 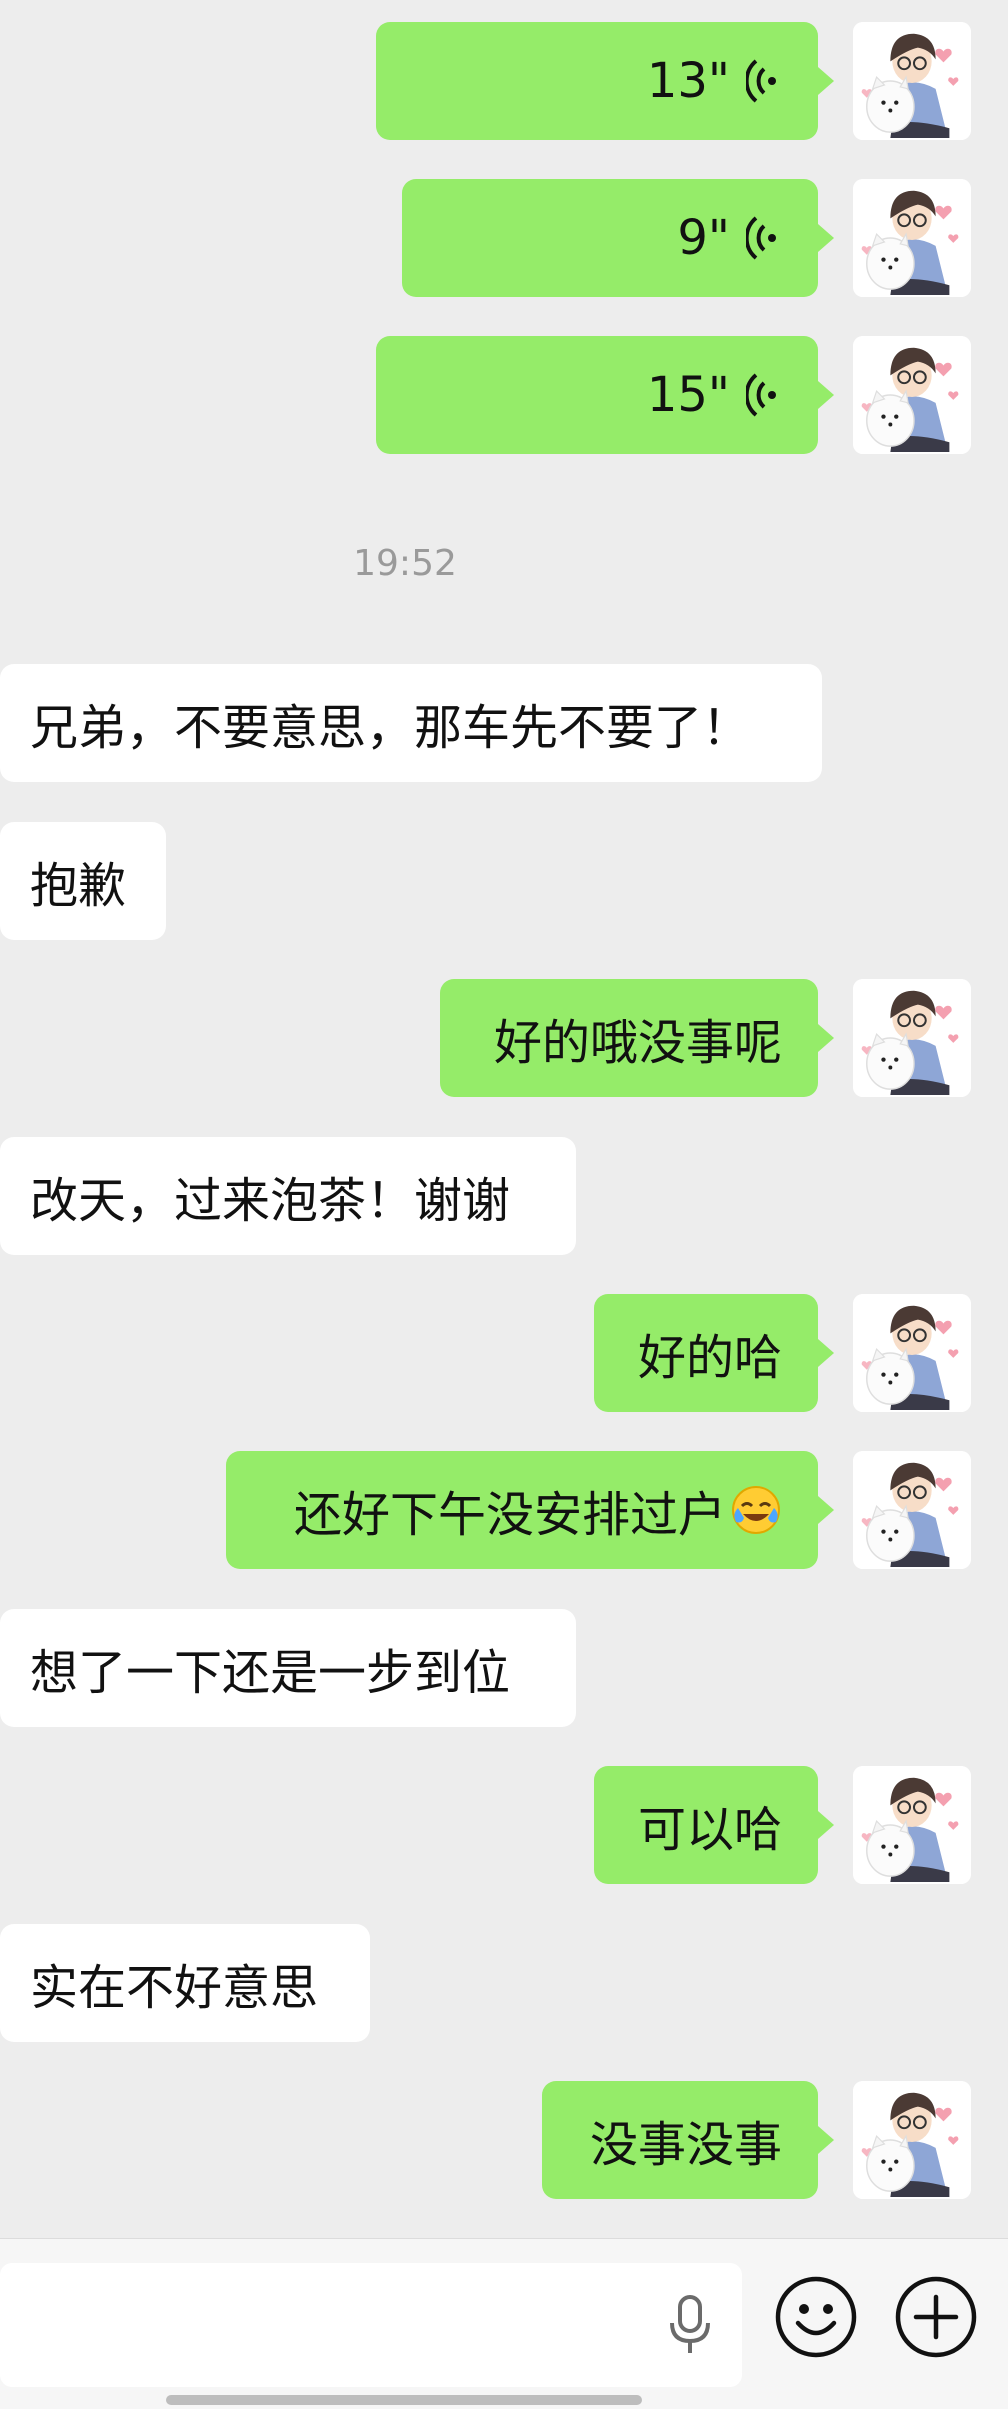 What do you see at coordinates (390, 728) in the screenshot?
I see `message-text: 兄弟，不要意思，那车先不要了！` at bounding box center [390, 728].